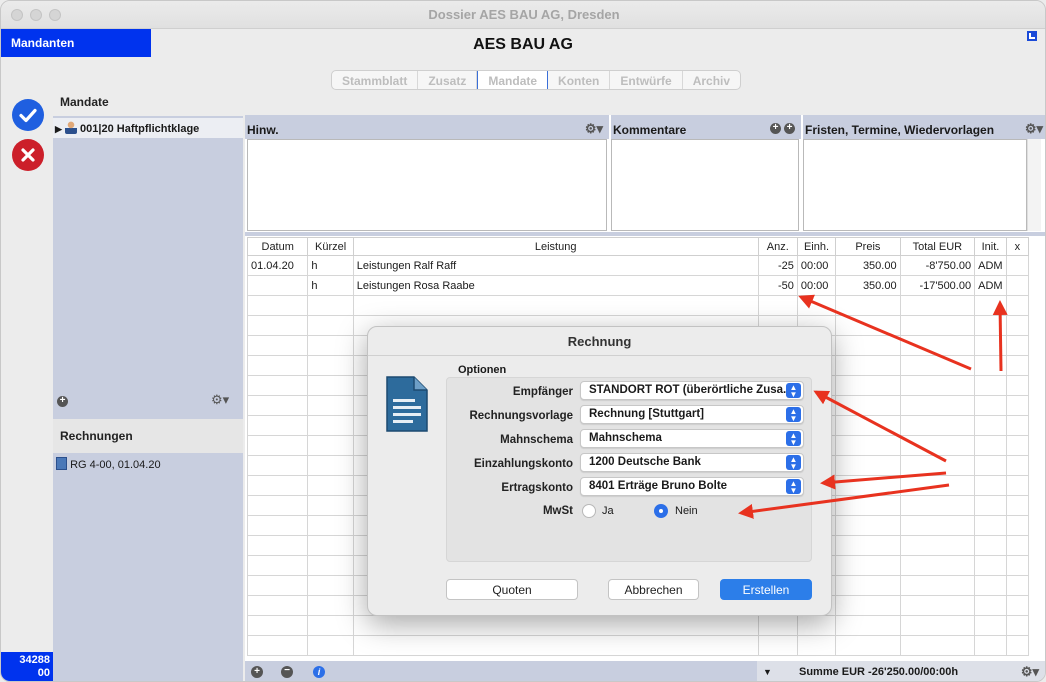 The image size is (1046, 682). I want to click on add-row-button: +, so click(257, 672).